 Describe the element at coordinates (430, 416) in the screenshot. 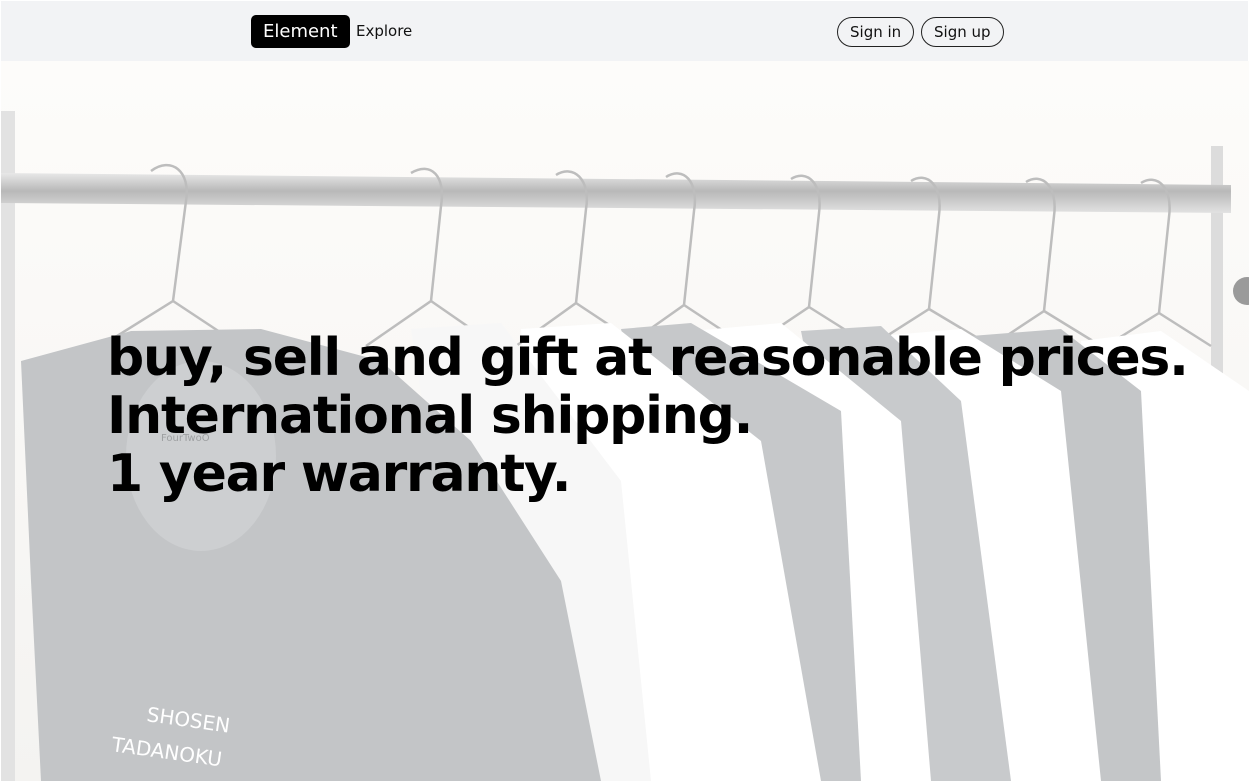

I see `hero-headline-line2: International shipping.` at that location.